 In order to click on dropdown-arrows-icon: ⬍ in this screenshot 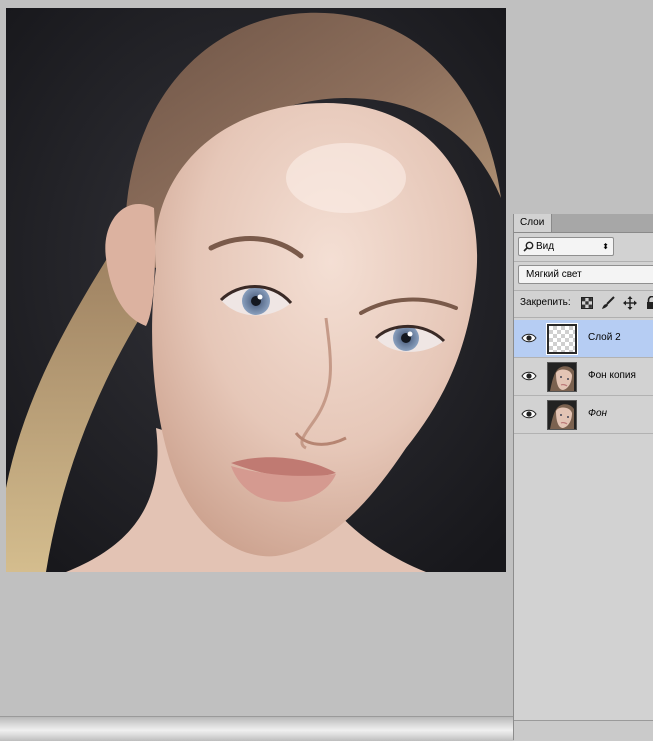, I will do `click(605, 246)`.